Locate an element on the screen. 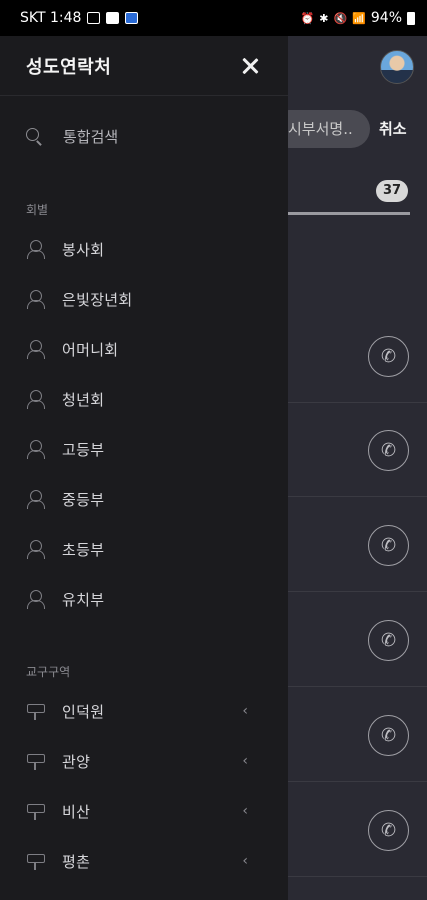 This screenshot has width=427, height=900. drawer-item-label: 초등부 is located at coordinates (83, 549).